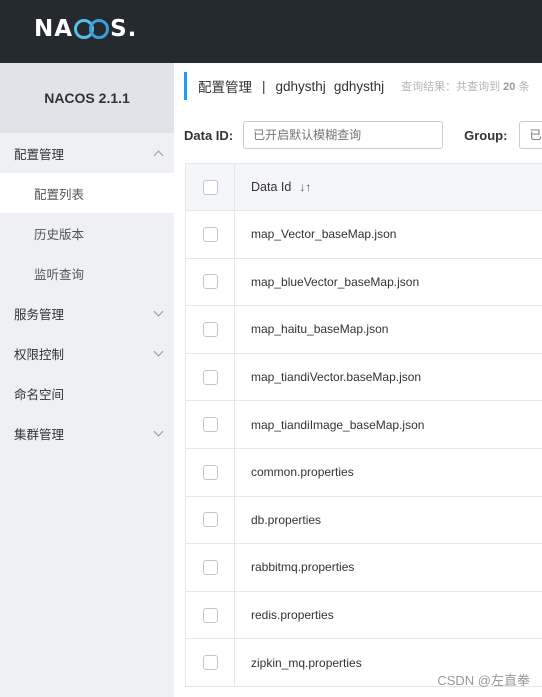  Describe the element at coordinates (39, 154) in the screenshot. I see `sidebar-item-label: 配置管理` at that location.